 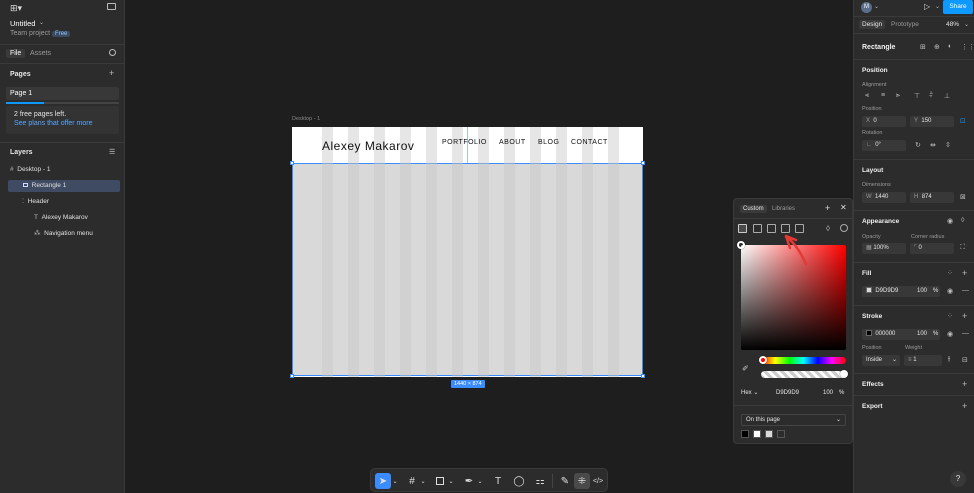 I want to click on stroke-weight-input: ≡ 1, so click(x=923, y=360).